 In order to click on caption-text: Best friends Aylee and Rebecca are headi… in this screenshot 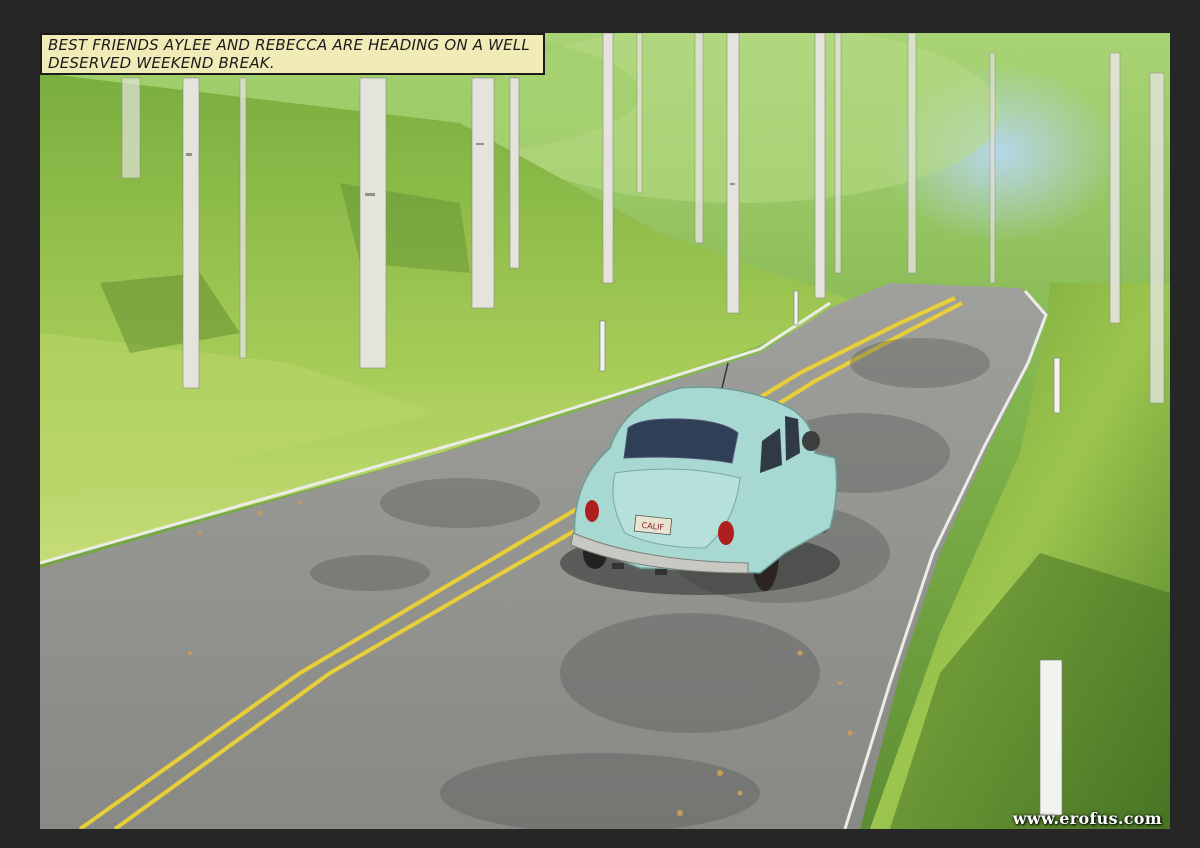, I will do `click(289, 54)`.